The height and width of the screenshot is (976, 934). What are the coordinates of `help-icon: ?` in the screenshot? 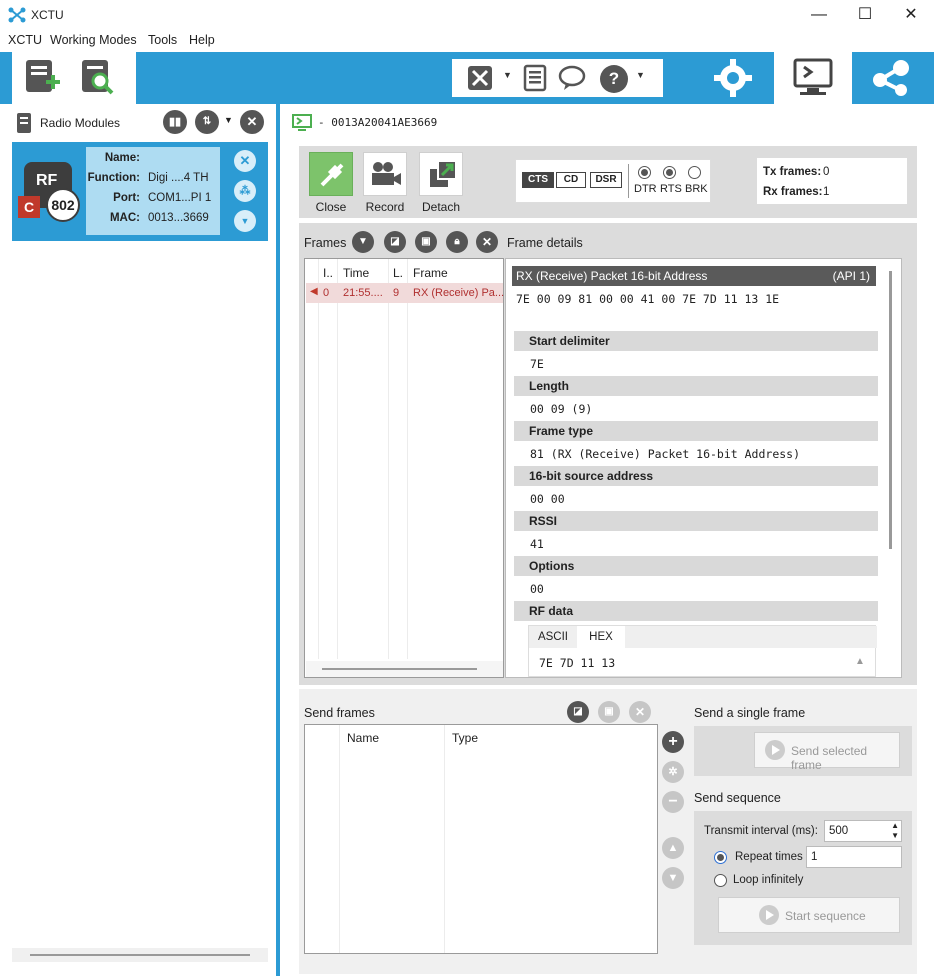 It's located at (614, 79).